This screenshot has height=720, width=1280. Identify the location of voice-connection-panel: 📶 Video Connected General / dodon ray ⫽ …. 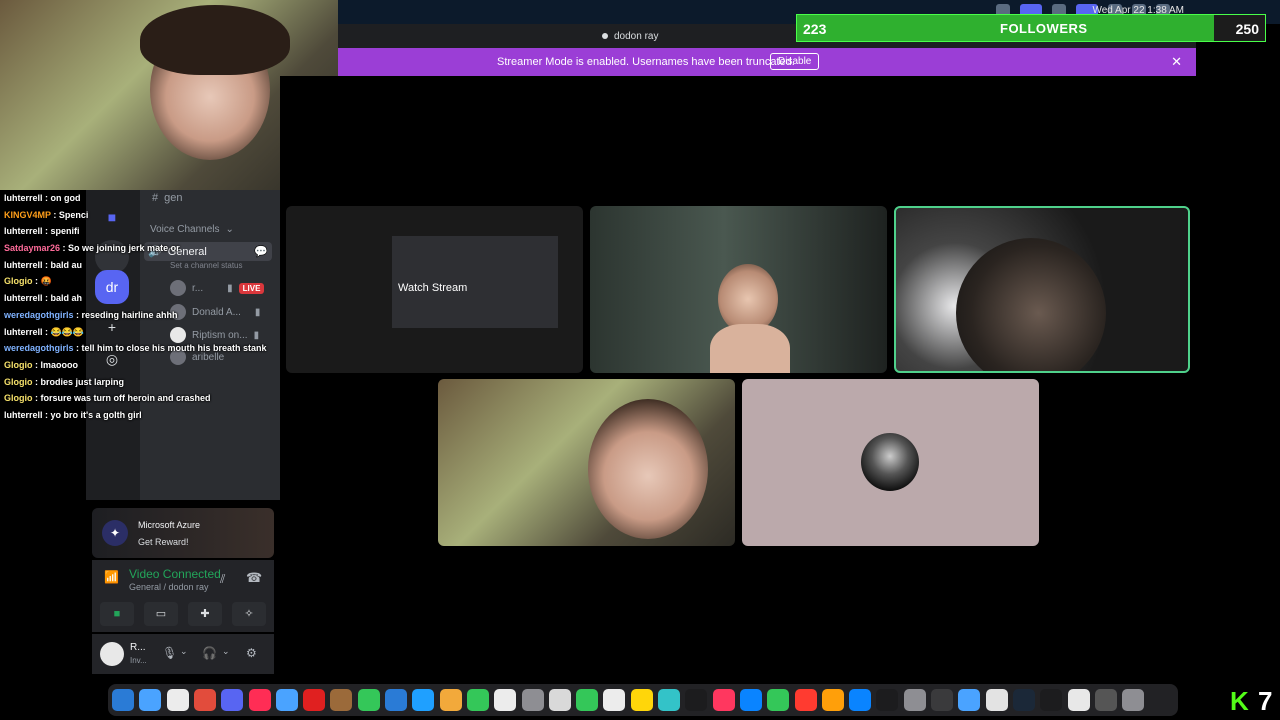
(183, 596).